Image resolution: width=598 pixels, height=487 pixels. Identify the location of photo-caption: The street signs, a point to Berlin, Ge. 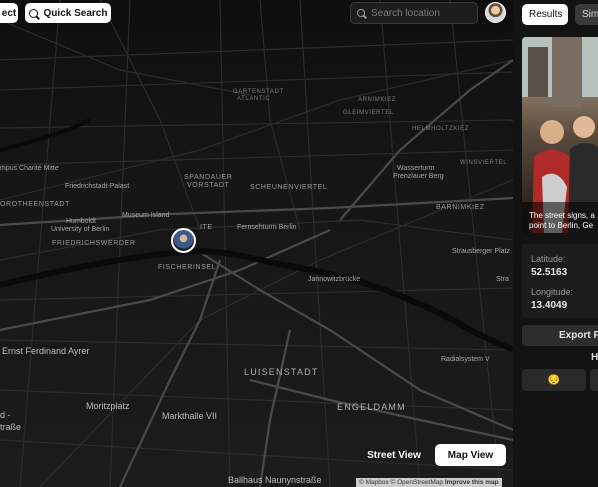
(562, 221).